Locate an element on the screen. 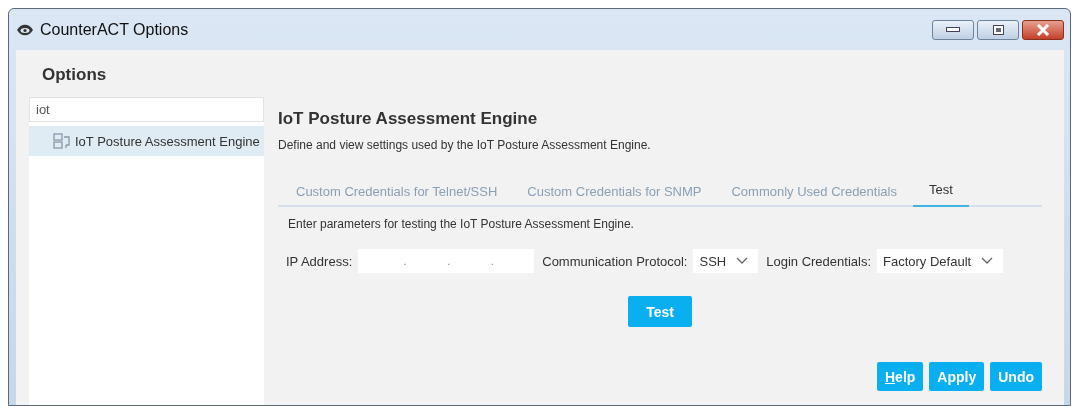 The width and height of the screenshot is (1075, 406). tab: Commonly Used Credentials is located at coordinates (814, 193).